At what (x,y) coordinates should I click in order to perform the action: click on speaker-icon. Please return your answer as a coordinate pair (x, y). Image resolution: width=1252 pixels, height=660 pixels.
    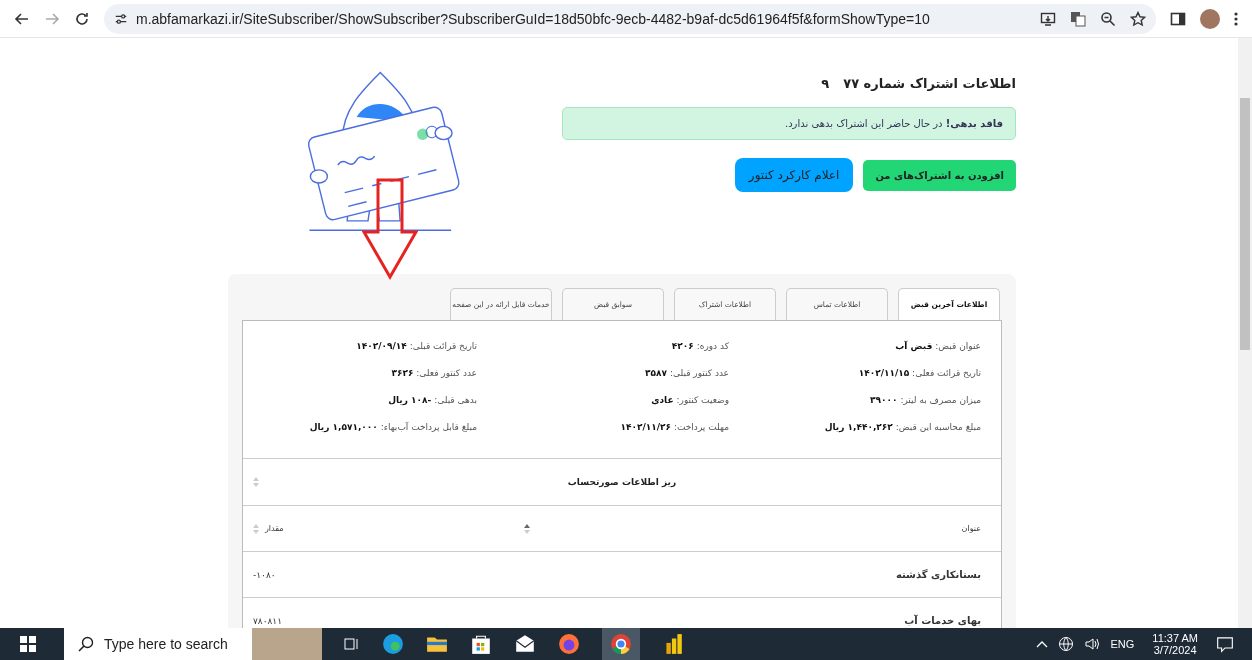
    Looking at the image, I should click on (1092, 644).